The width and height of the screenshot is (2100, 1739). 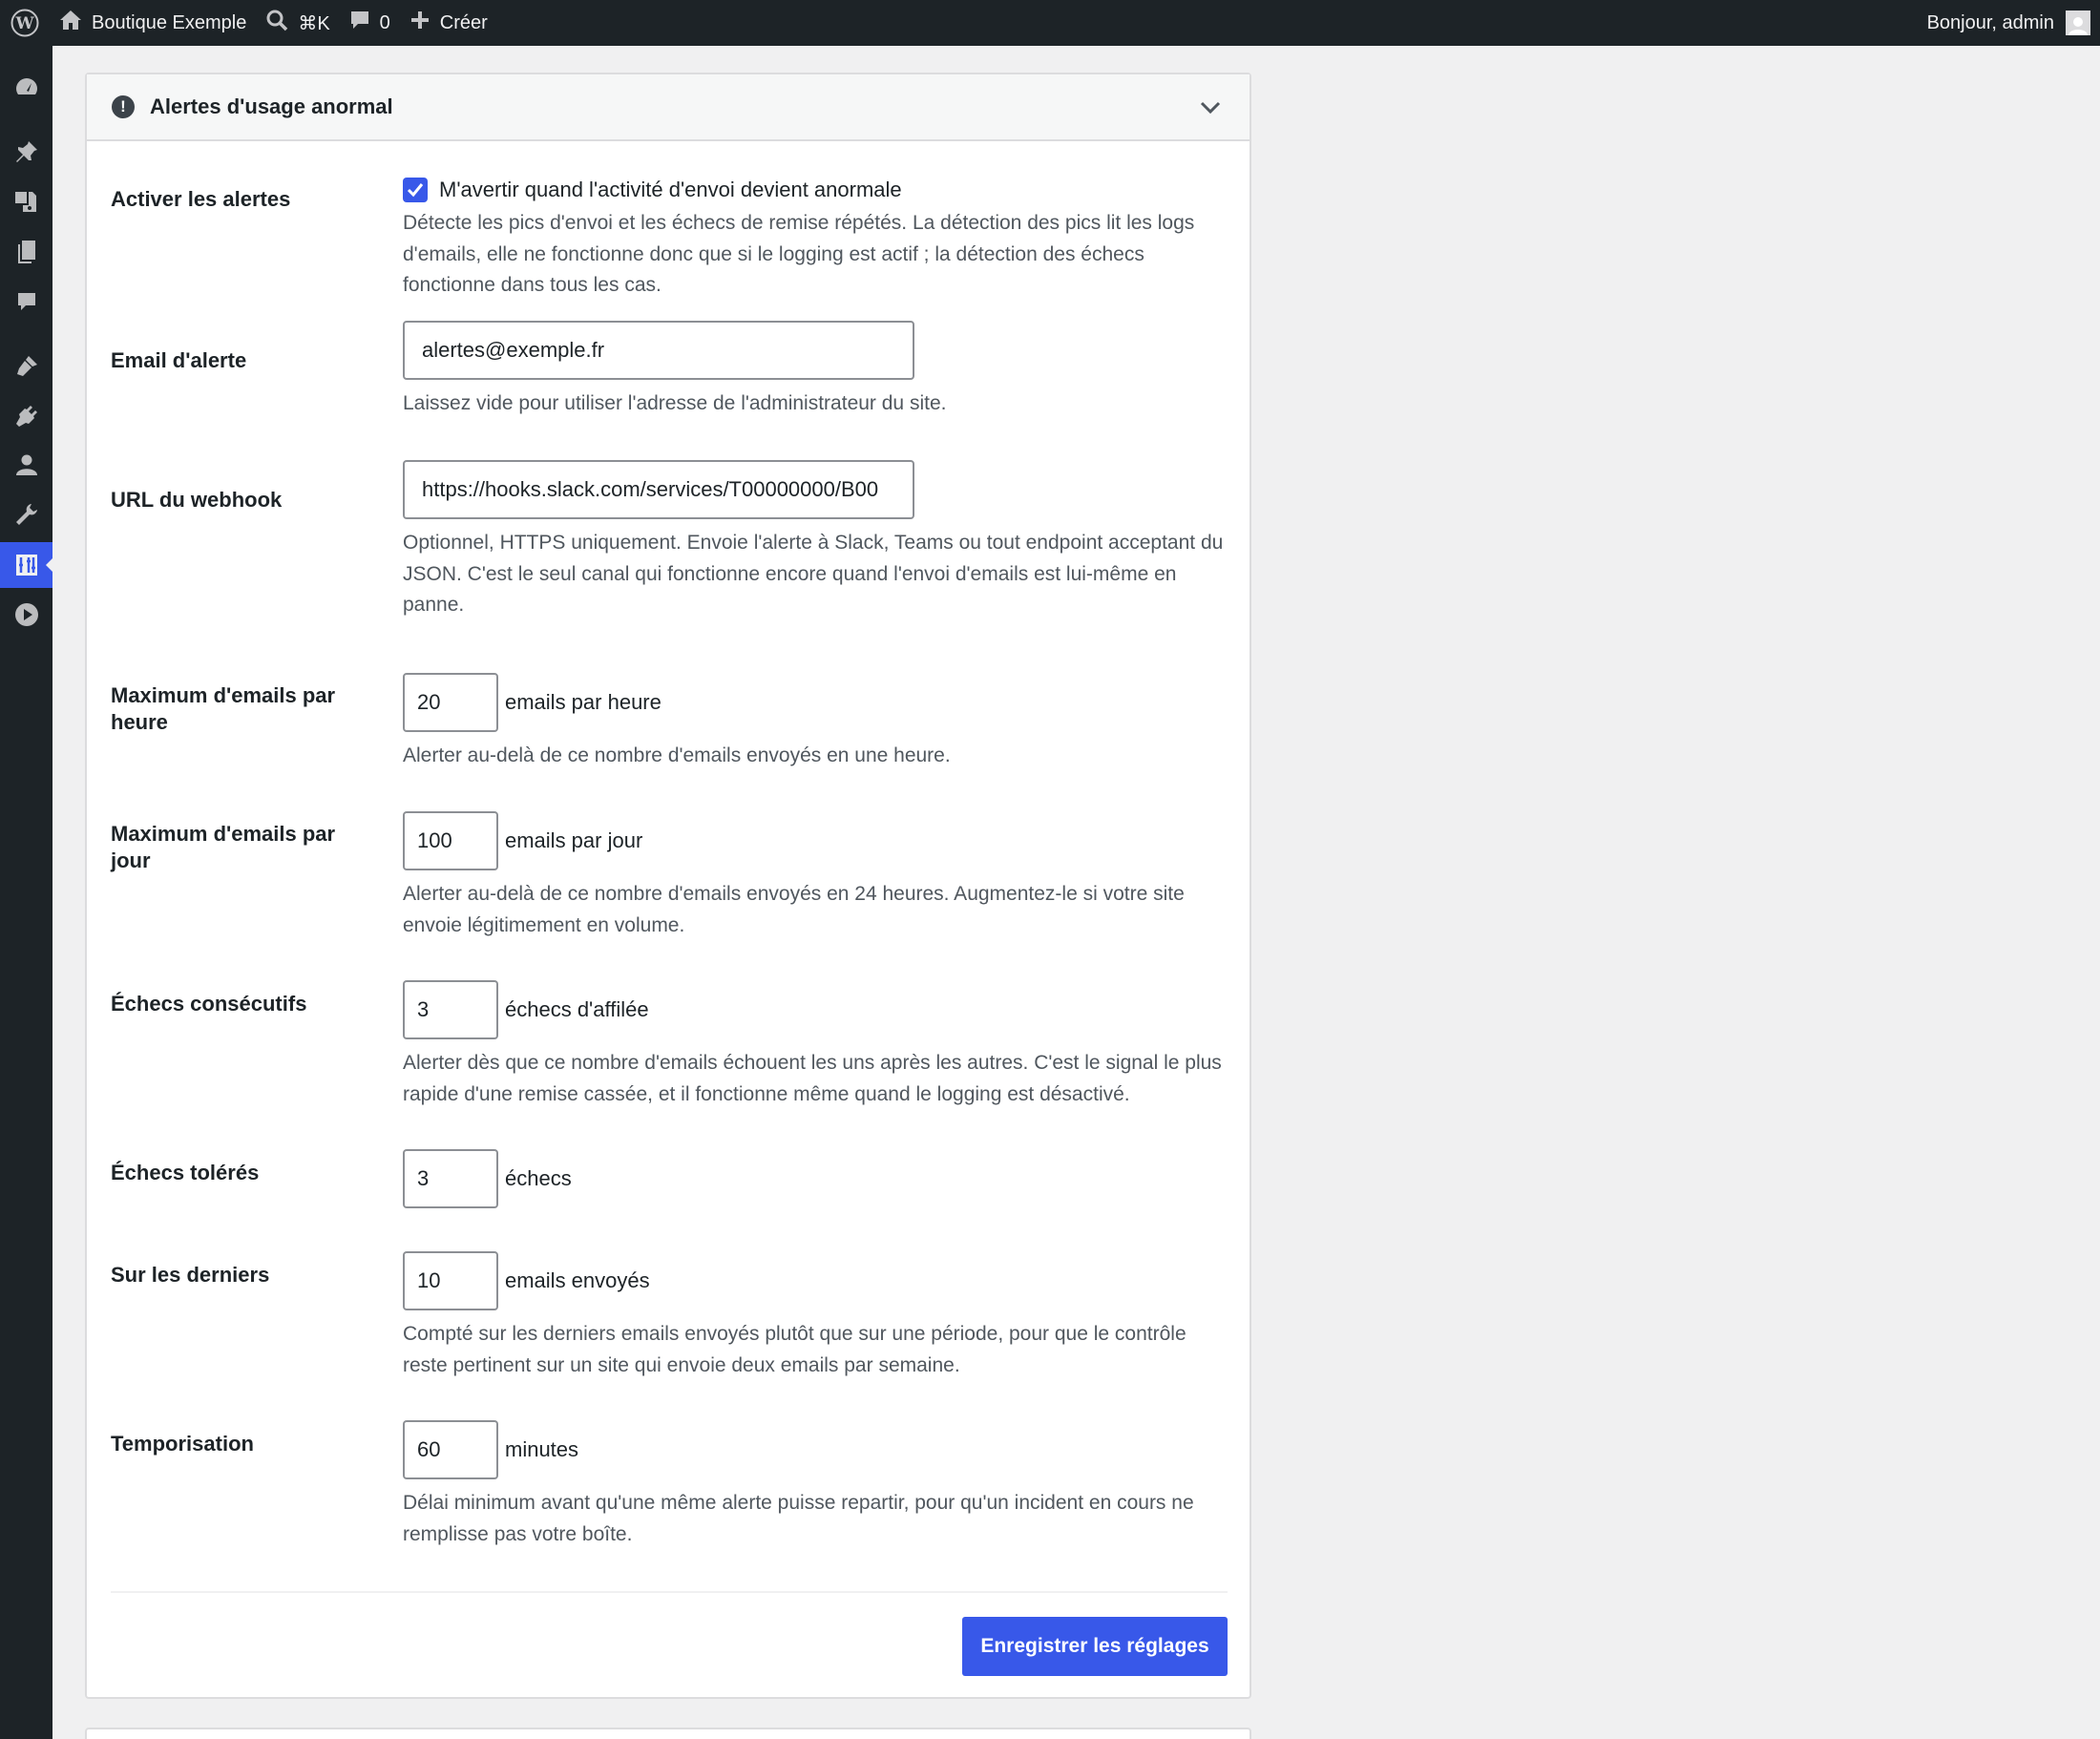 What do you see at coordinates (385, 22) in the screenshot?
I see `comments-count: 0` at bounding box center [385, 22].